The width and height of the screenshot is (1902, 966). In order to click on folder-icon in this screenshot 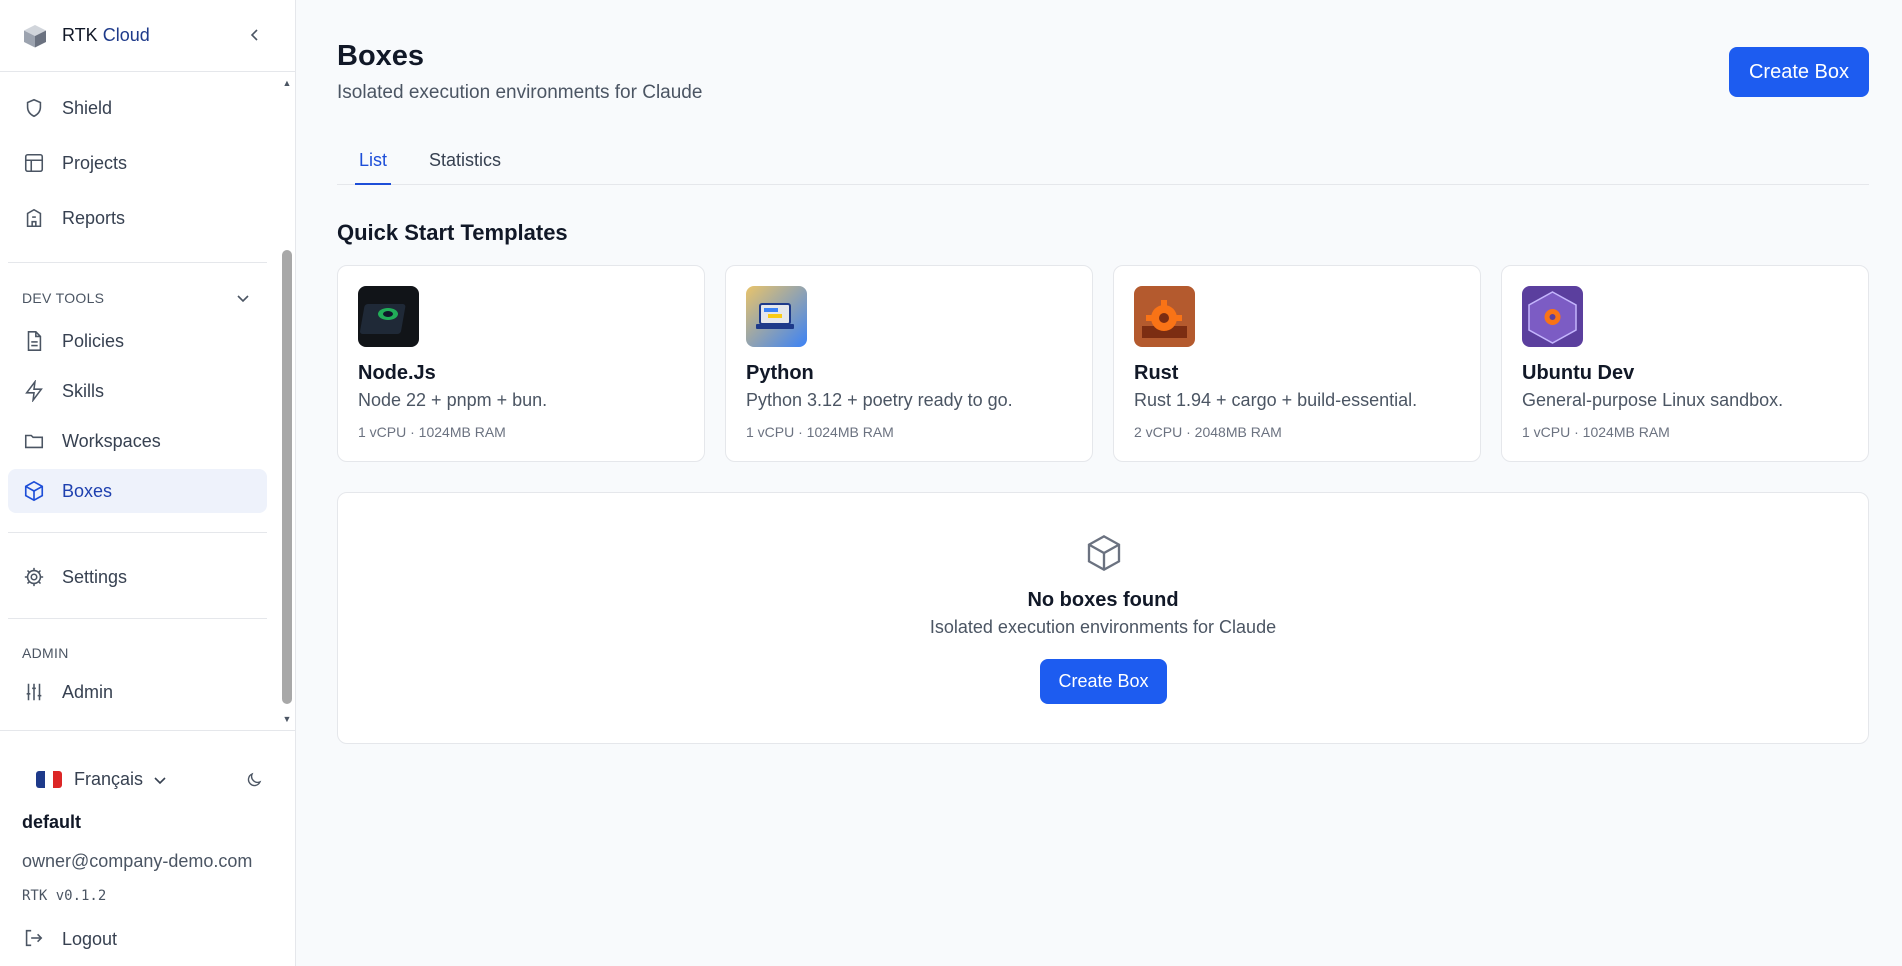, I will do `click(34, 441)`.